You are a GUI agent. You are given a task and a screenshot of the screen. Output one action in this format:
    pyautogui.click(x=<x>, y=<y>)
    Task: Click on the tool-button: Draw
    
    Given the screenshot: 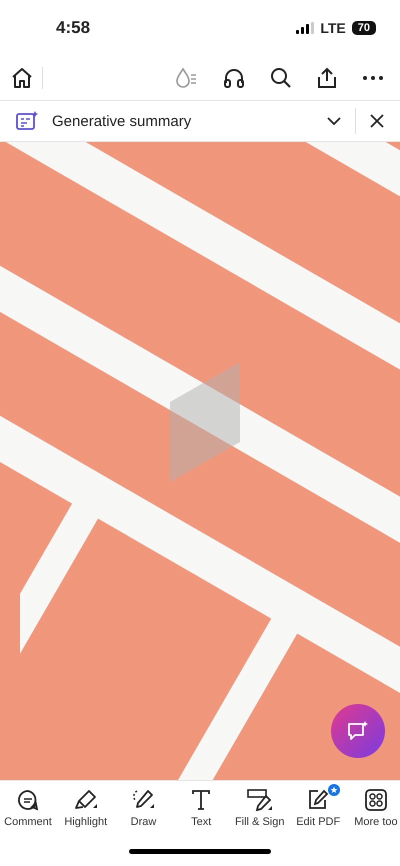 What is the action you would take?
    pyautogui.click(x=143, y=809)
    